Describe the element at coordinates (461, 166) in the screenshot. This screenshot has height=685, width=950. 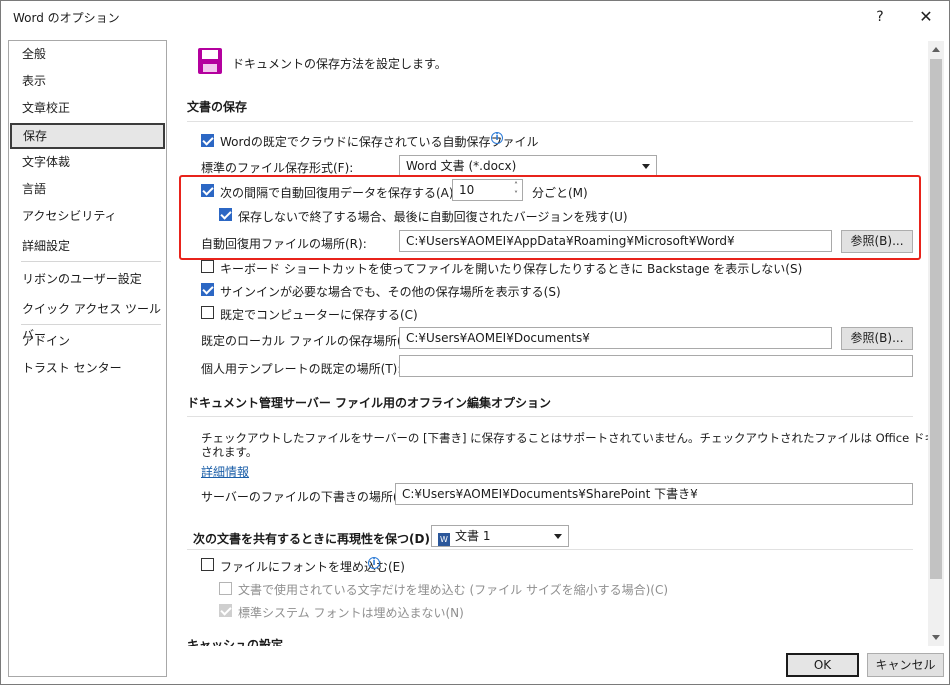
I see `default-format-value: Word 文書 (*.docx)` at that location.